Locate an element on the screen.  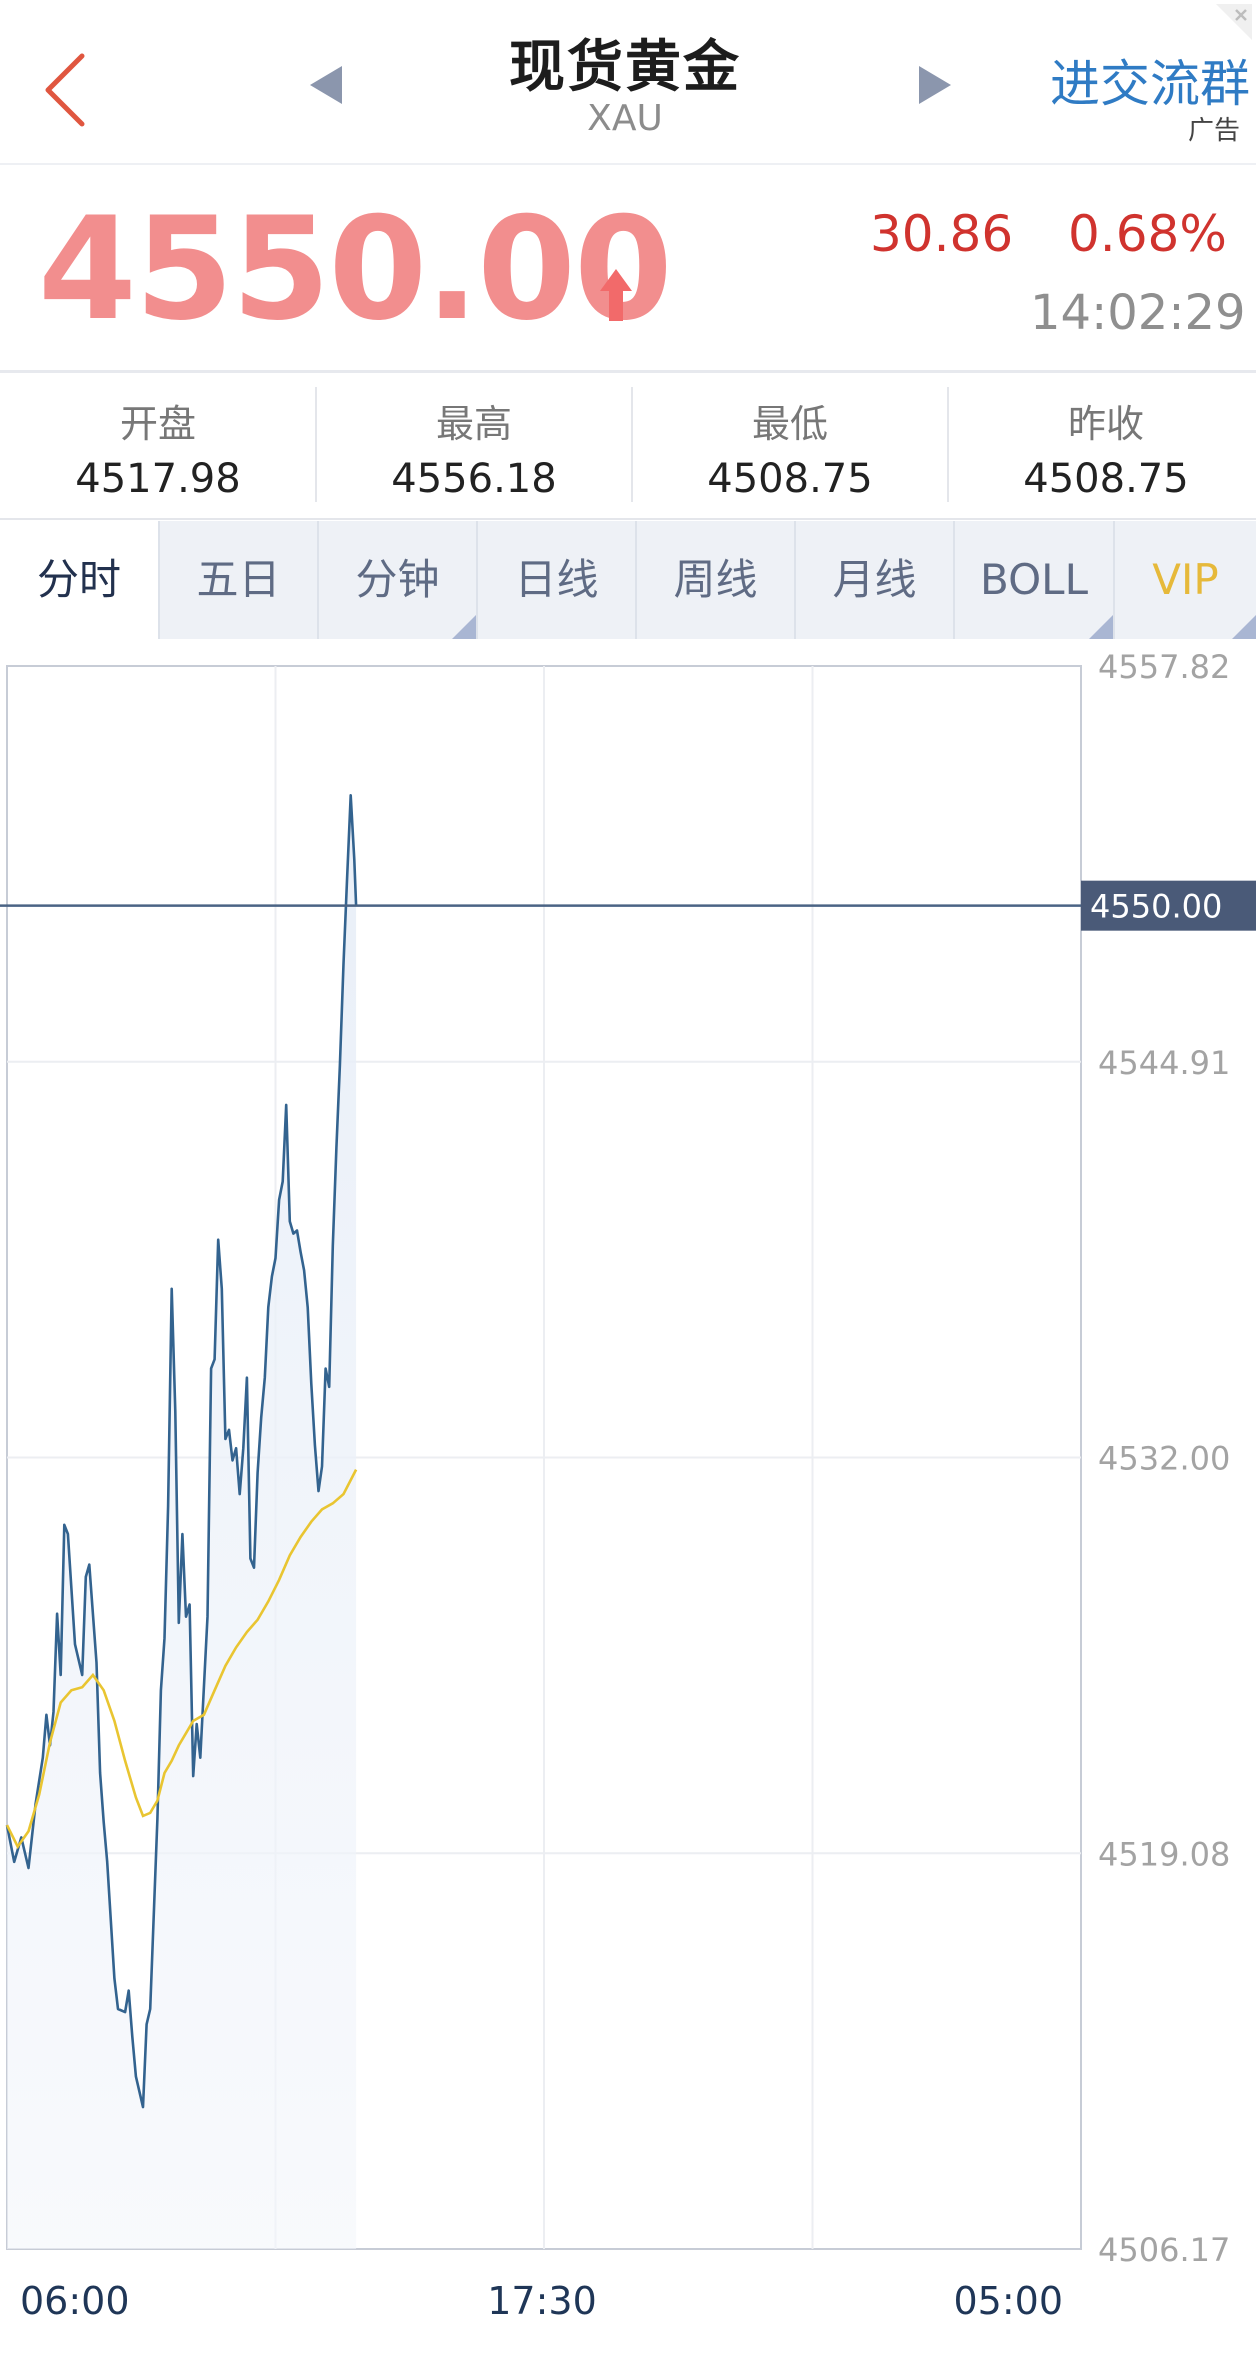
instrument-symbol: XAU is located at coordinates (625, 118).